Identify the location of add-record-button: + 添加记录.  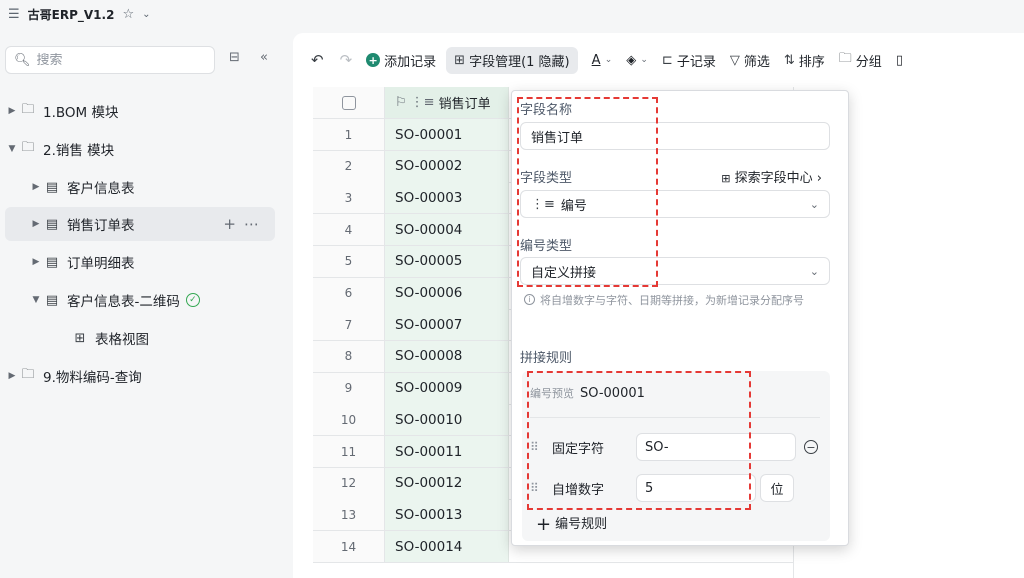
(401, 60).